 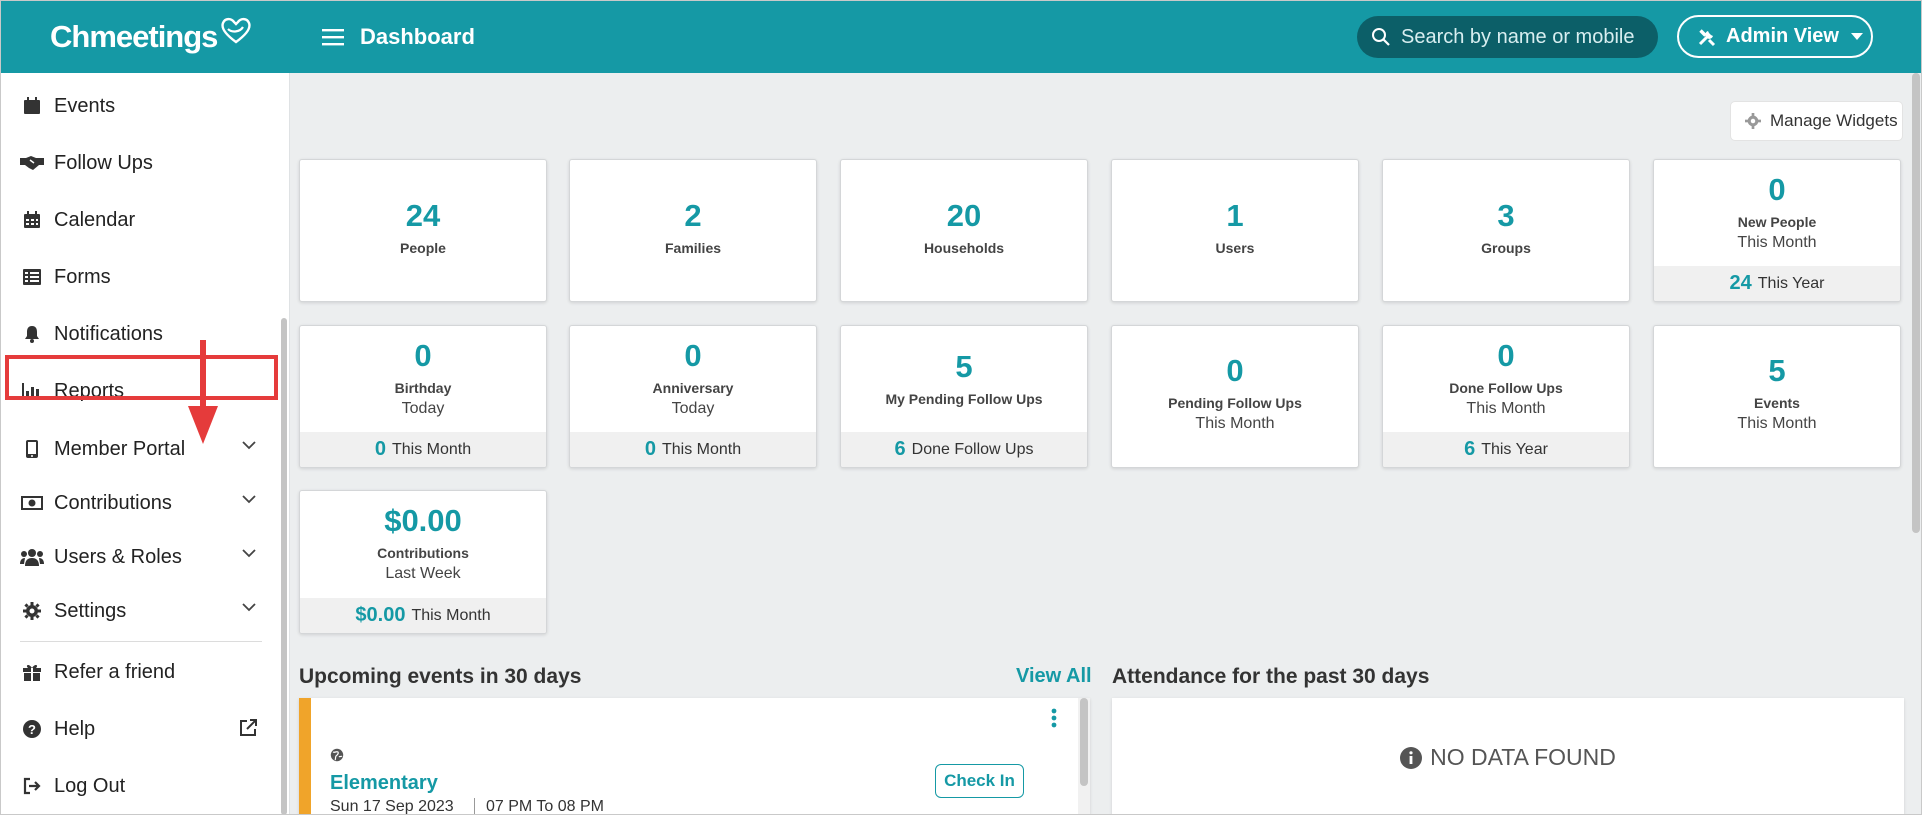 I want to click on sidebar-item-events: Events, so click(x=140, y=106).